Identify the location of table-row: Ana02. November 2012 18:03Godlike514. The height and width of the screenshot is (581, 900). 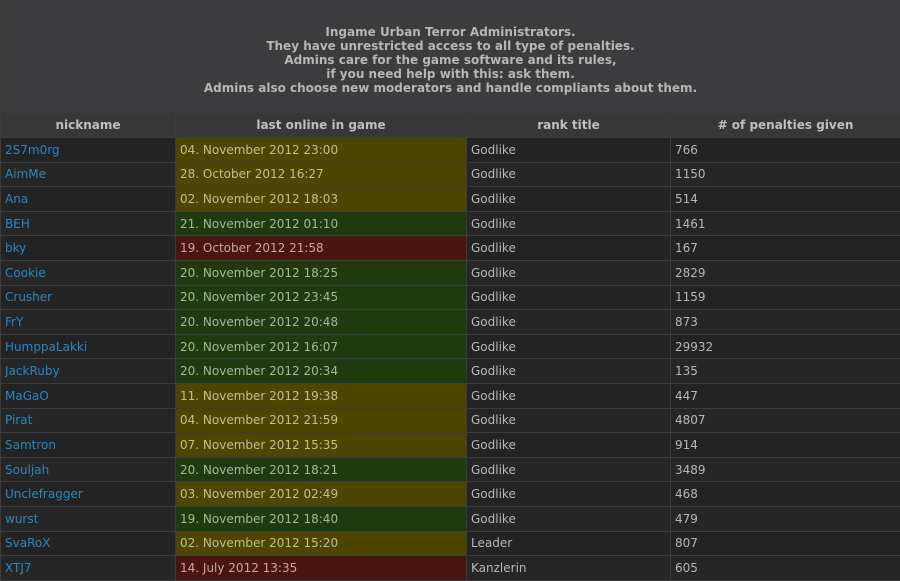
(450, 199).